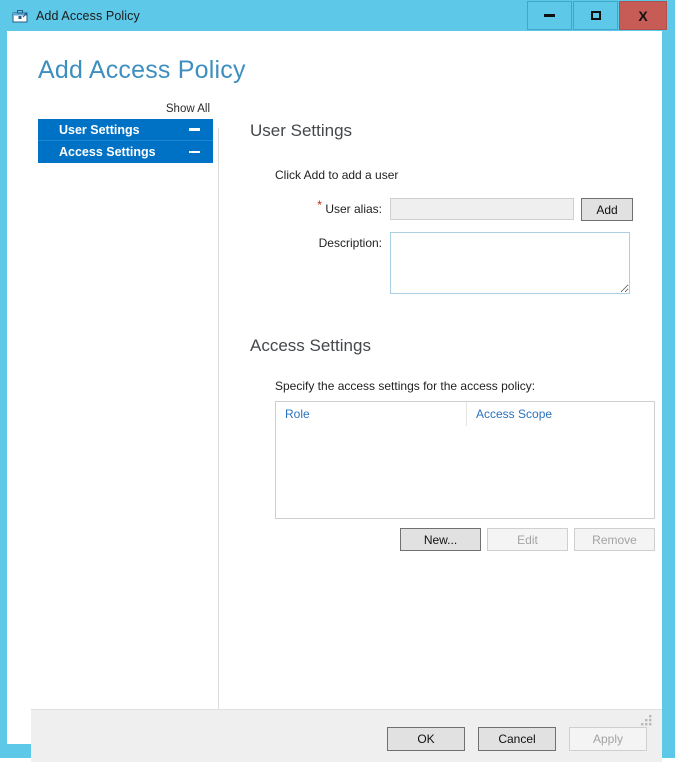 This screenshot has height=762, width=675. I want to click on access-settings-table-wrap: Role Access Scope New... Edit Remove, so click(467, 476).